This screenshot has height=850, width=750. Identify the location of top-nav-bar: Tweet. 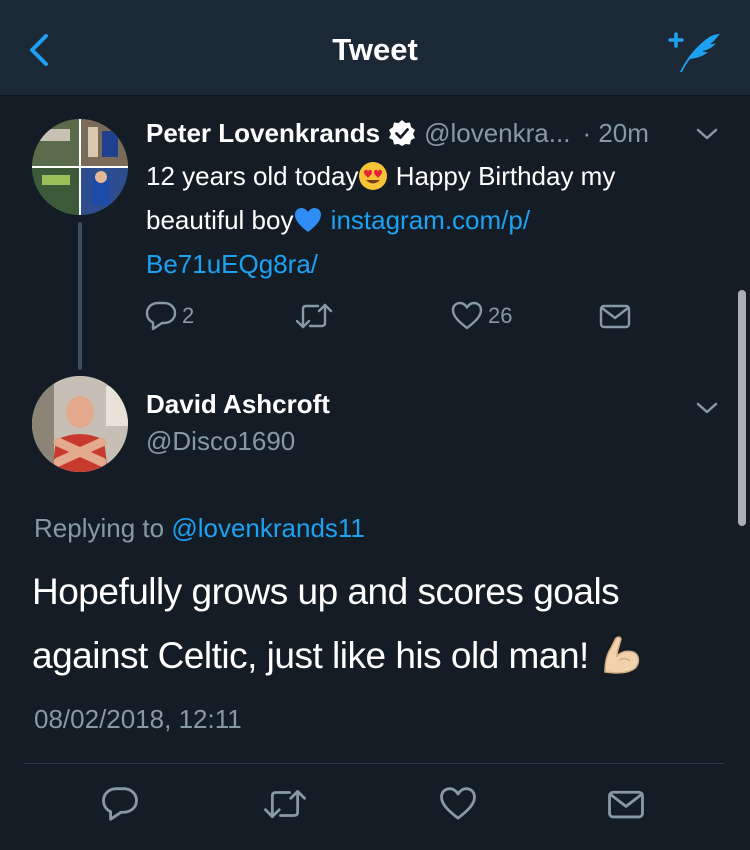
(375, 48).